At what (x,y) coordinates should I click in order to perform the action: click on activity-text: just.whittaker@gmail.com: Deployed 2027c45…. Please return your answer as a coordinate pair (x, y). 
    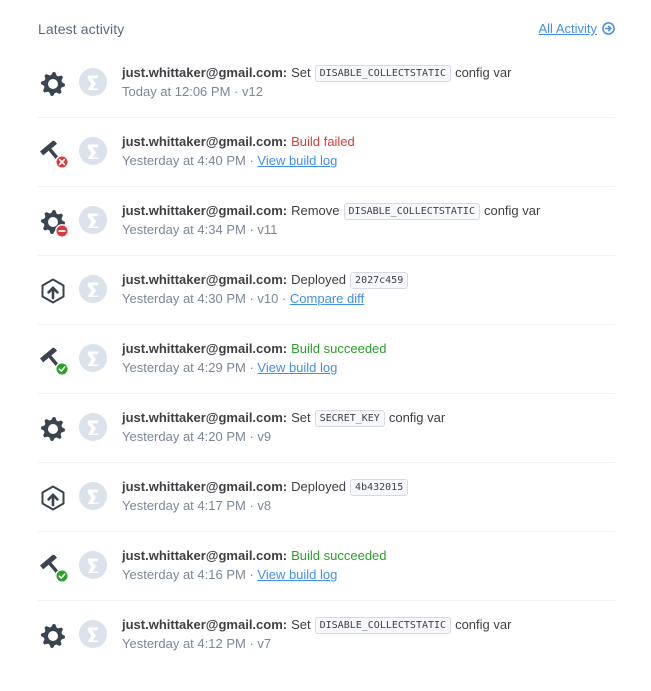
    Looking at the image, I should click on (368, 289).